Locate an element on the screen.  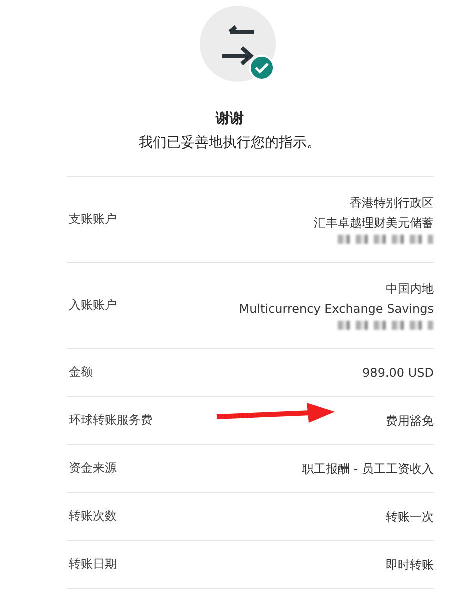
detail-label: 转账次数 is located at coordinates (93, 516).